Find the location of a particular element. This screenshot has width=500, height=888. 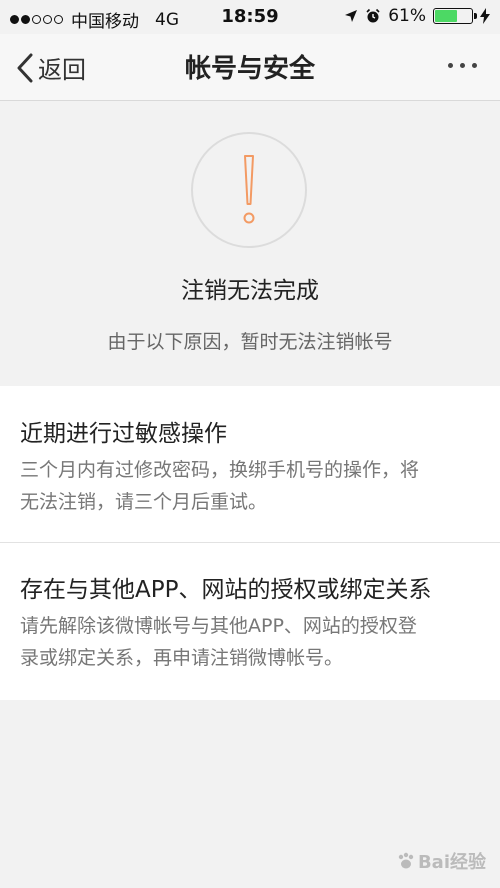

hero-subtitle: 由于以下原因，暂时无法注销帐号 is located at coordinates (250, 342).